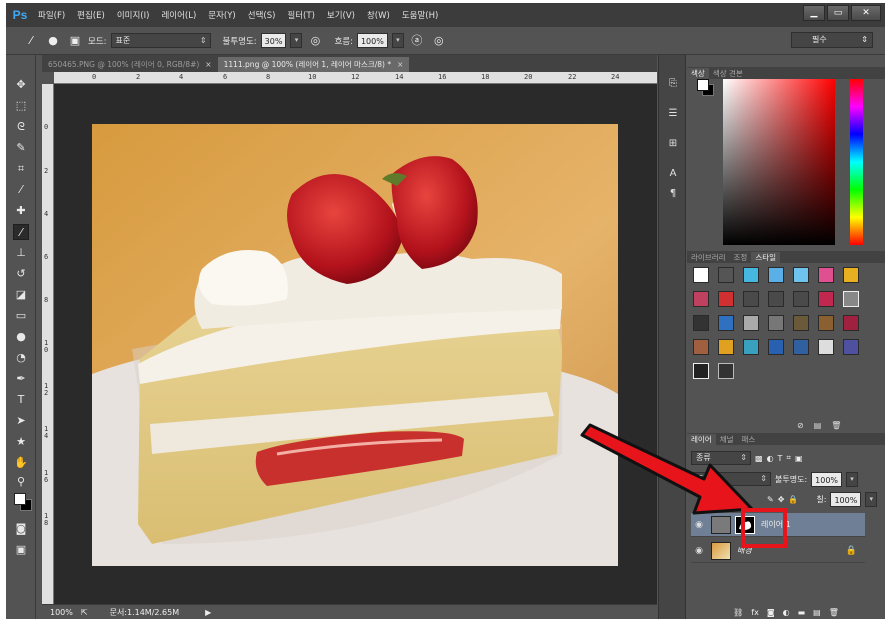  What do you see at coordinates (262, 15) in the screenshot?
I see `menu-select: 선택(S)` at bounding box center [262, 15].